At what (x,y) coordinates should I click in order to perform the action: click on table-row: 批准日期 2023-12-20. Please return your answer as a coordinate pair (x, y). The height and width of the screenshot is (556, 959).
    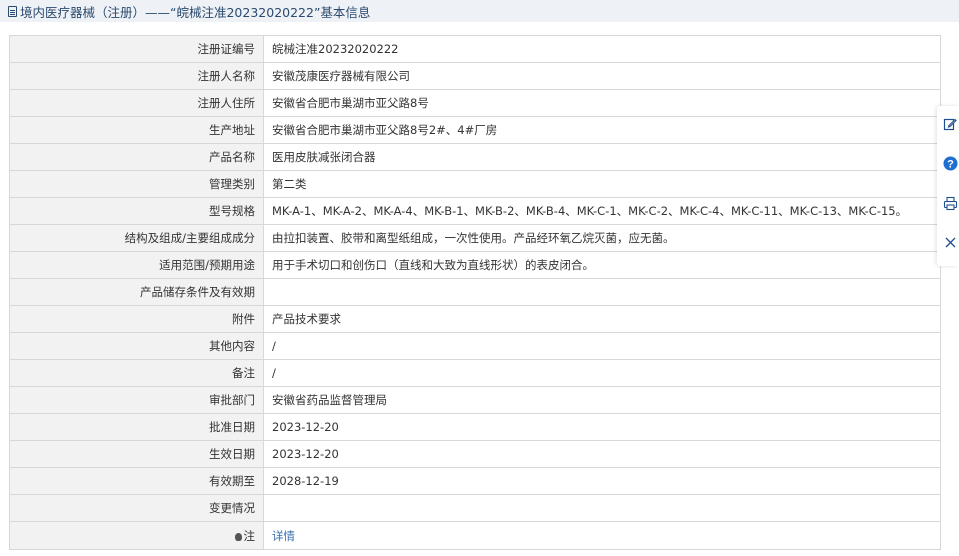
    Looking at the image, I should click on (475, 427).